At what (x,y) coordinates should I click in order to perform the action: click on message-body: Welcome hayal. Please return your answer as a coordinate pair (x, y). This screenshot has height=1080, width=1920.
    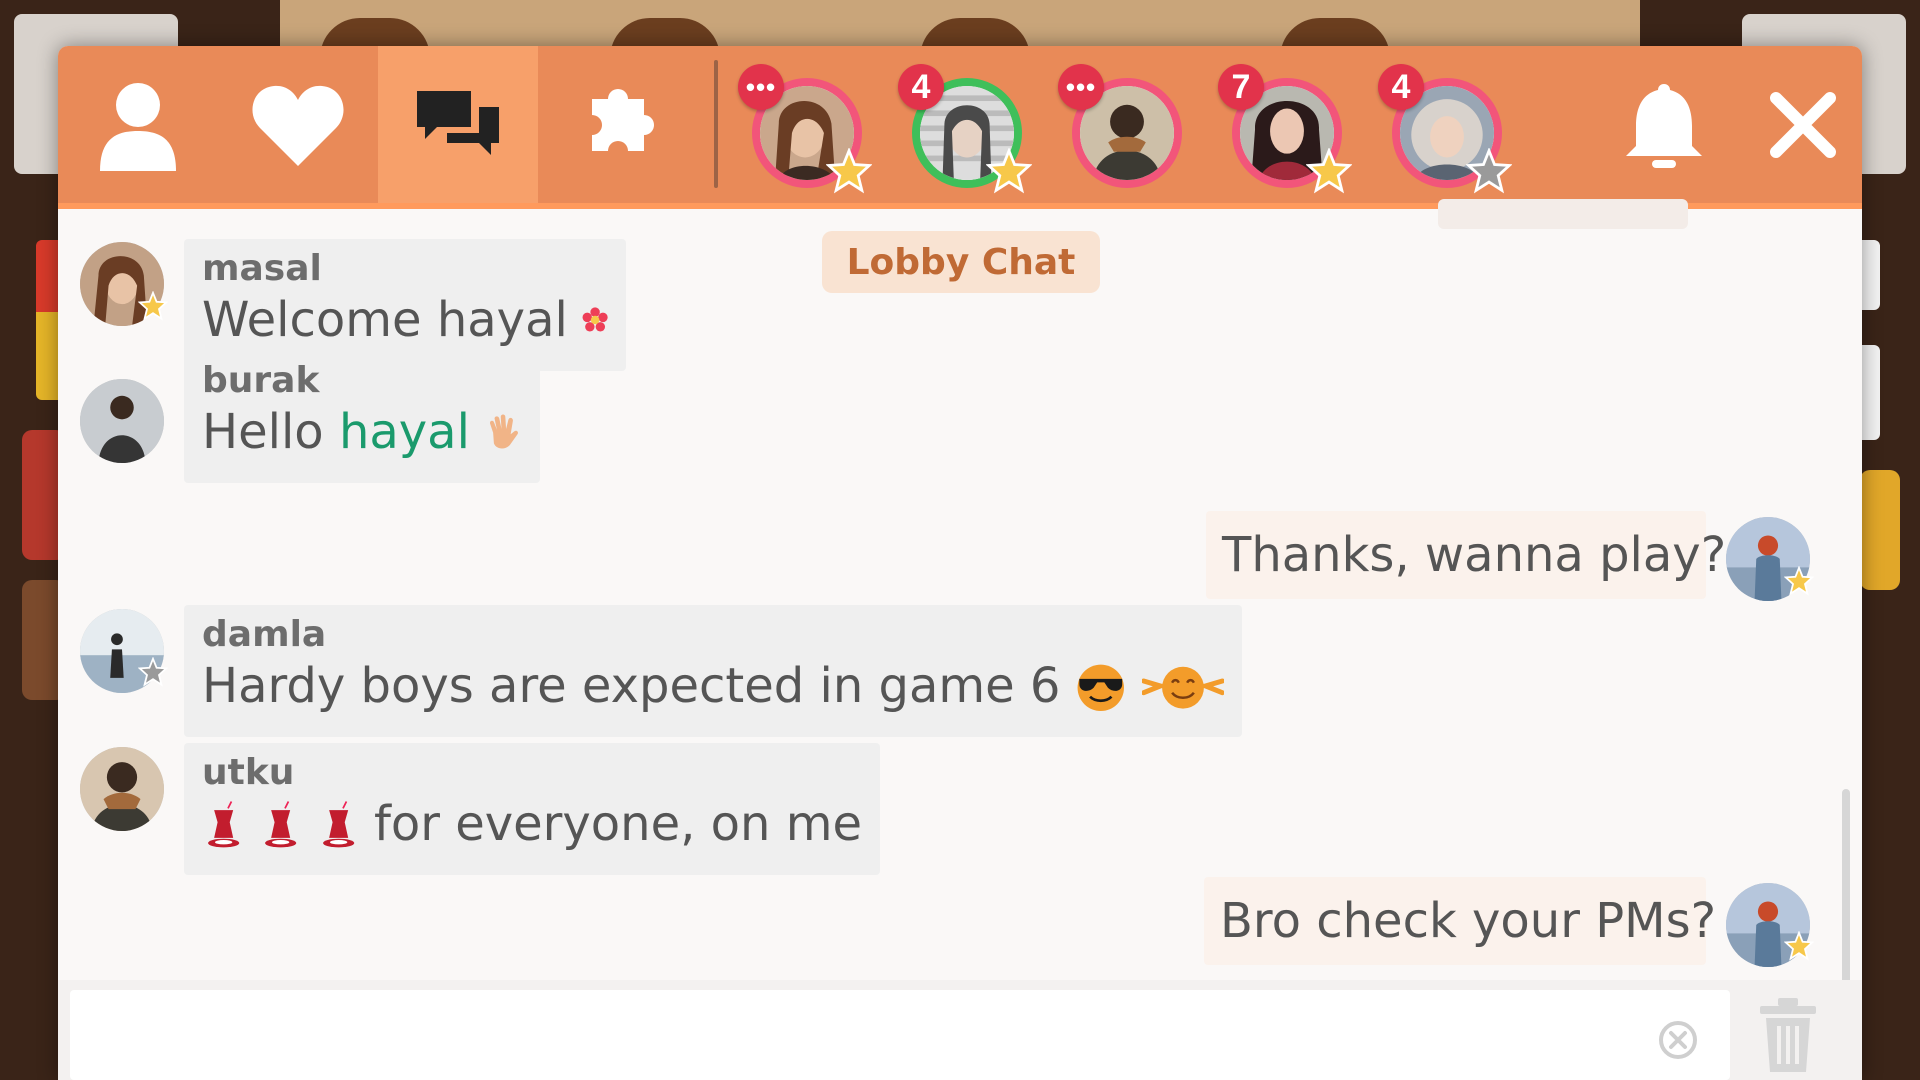
    Looking at the image, I should click on (385, 320).